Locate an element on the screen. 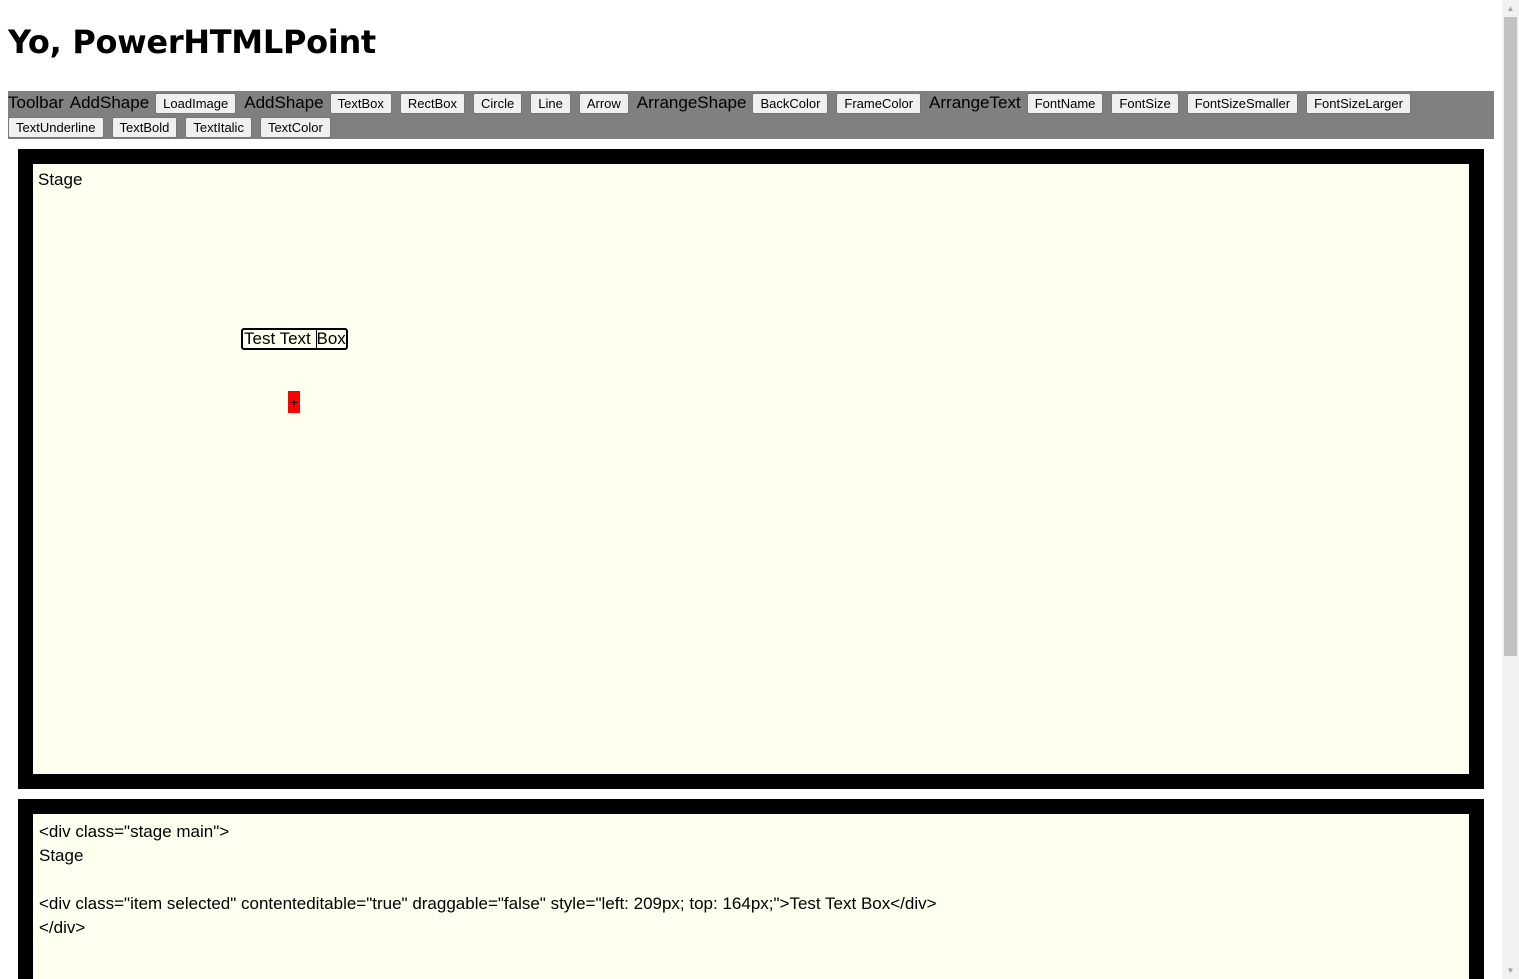  scrollbar-thumb is located at coordinates (1510, 336).